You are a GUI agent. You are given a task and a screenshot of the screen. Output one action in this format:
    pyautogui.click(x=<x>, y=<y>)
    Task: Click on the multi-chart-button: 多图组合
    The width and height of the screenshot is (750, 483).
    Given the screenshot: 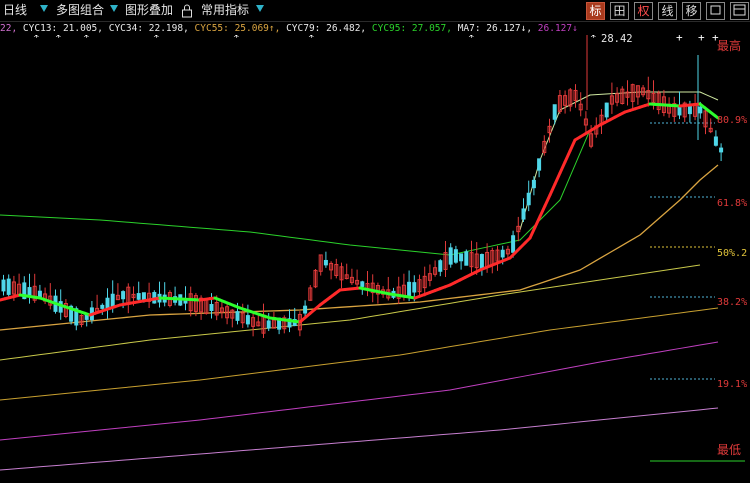 What is the action you would take?
    pyautogui.click(x=80, y=10)
    